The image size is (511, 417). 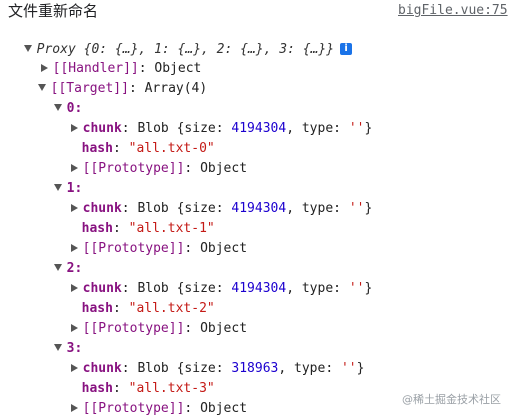 I want to click on console-log-title: 文件重新命名, so click(x=53, y=11).